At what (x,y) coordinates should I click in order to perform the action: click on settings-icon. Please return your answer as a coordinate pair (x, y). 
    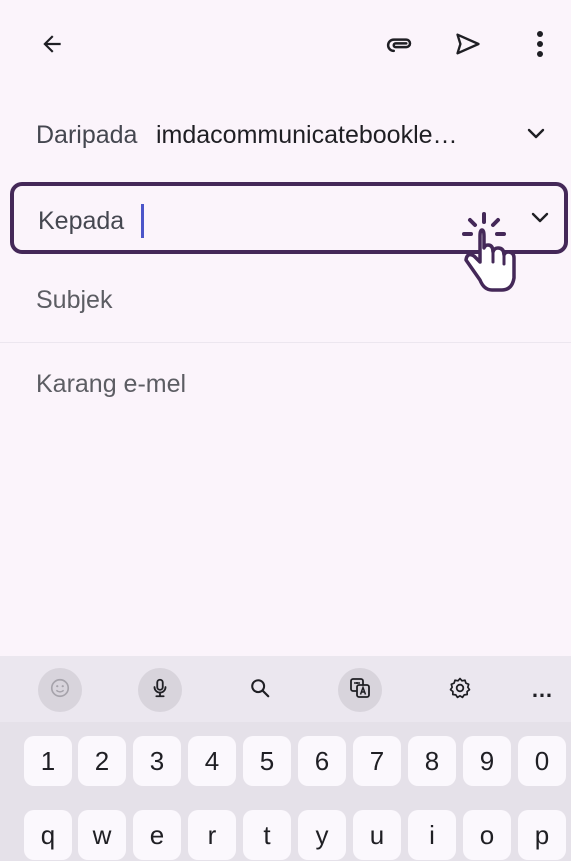
    Looking at the image, I should click on (460, 690).